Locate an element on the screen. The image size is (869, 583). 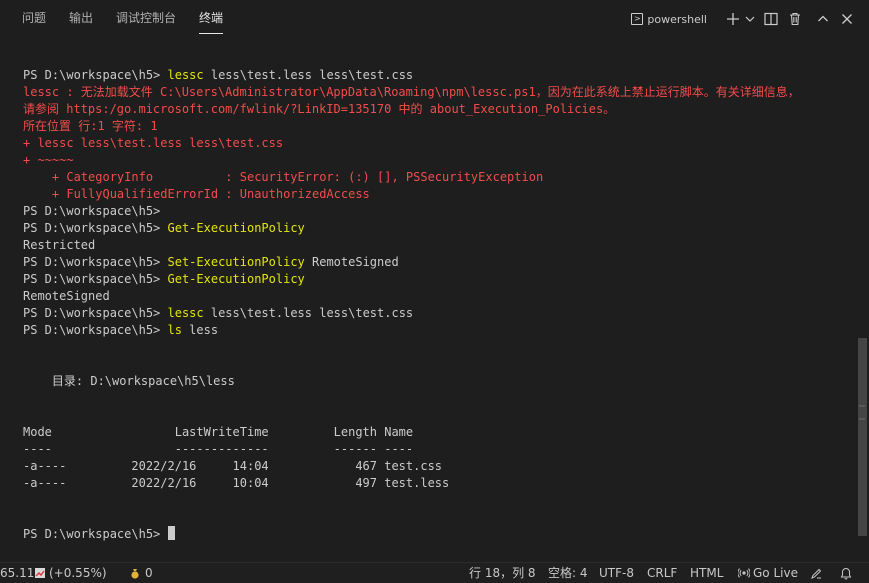
terminal-cursor is located at coordinates (171, 533).